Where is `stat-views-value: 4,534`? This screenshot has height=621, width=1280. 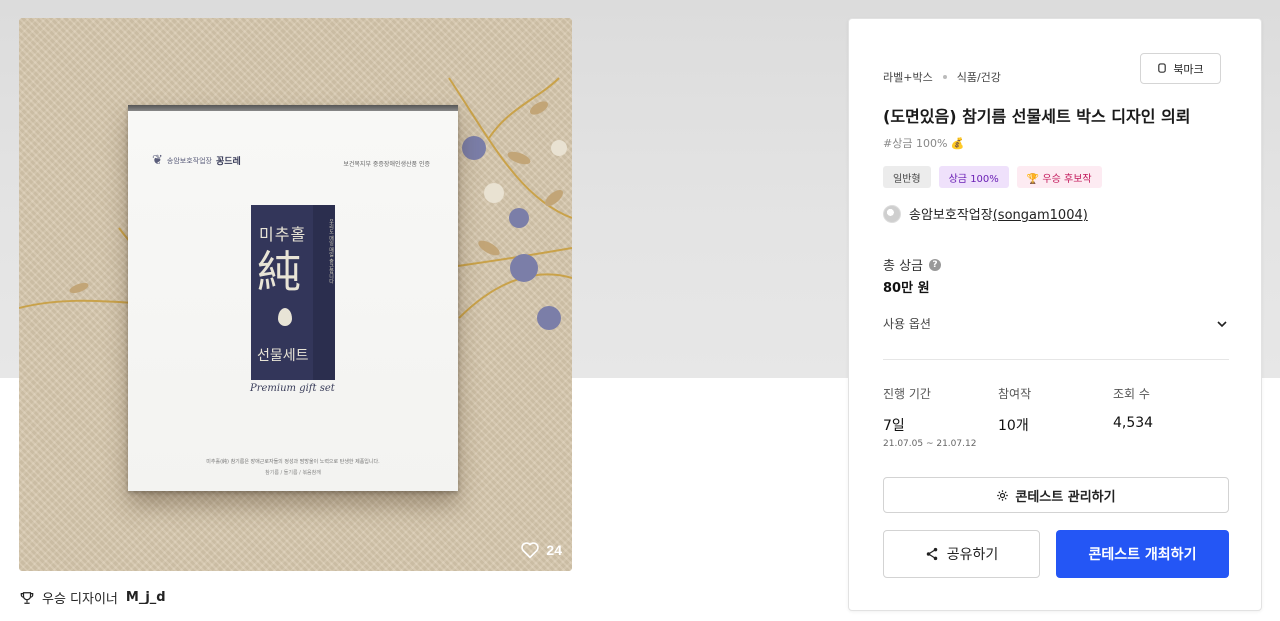 stat-views-value: 4,534 is located at coordinates (1133, 423).